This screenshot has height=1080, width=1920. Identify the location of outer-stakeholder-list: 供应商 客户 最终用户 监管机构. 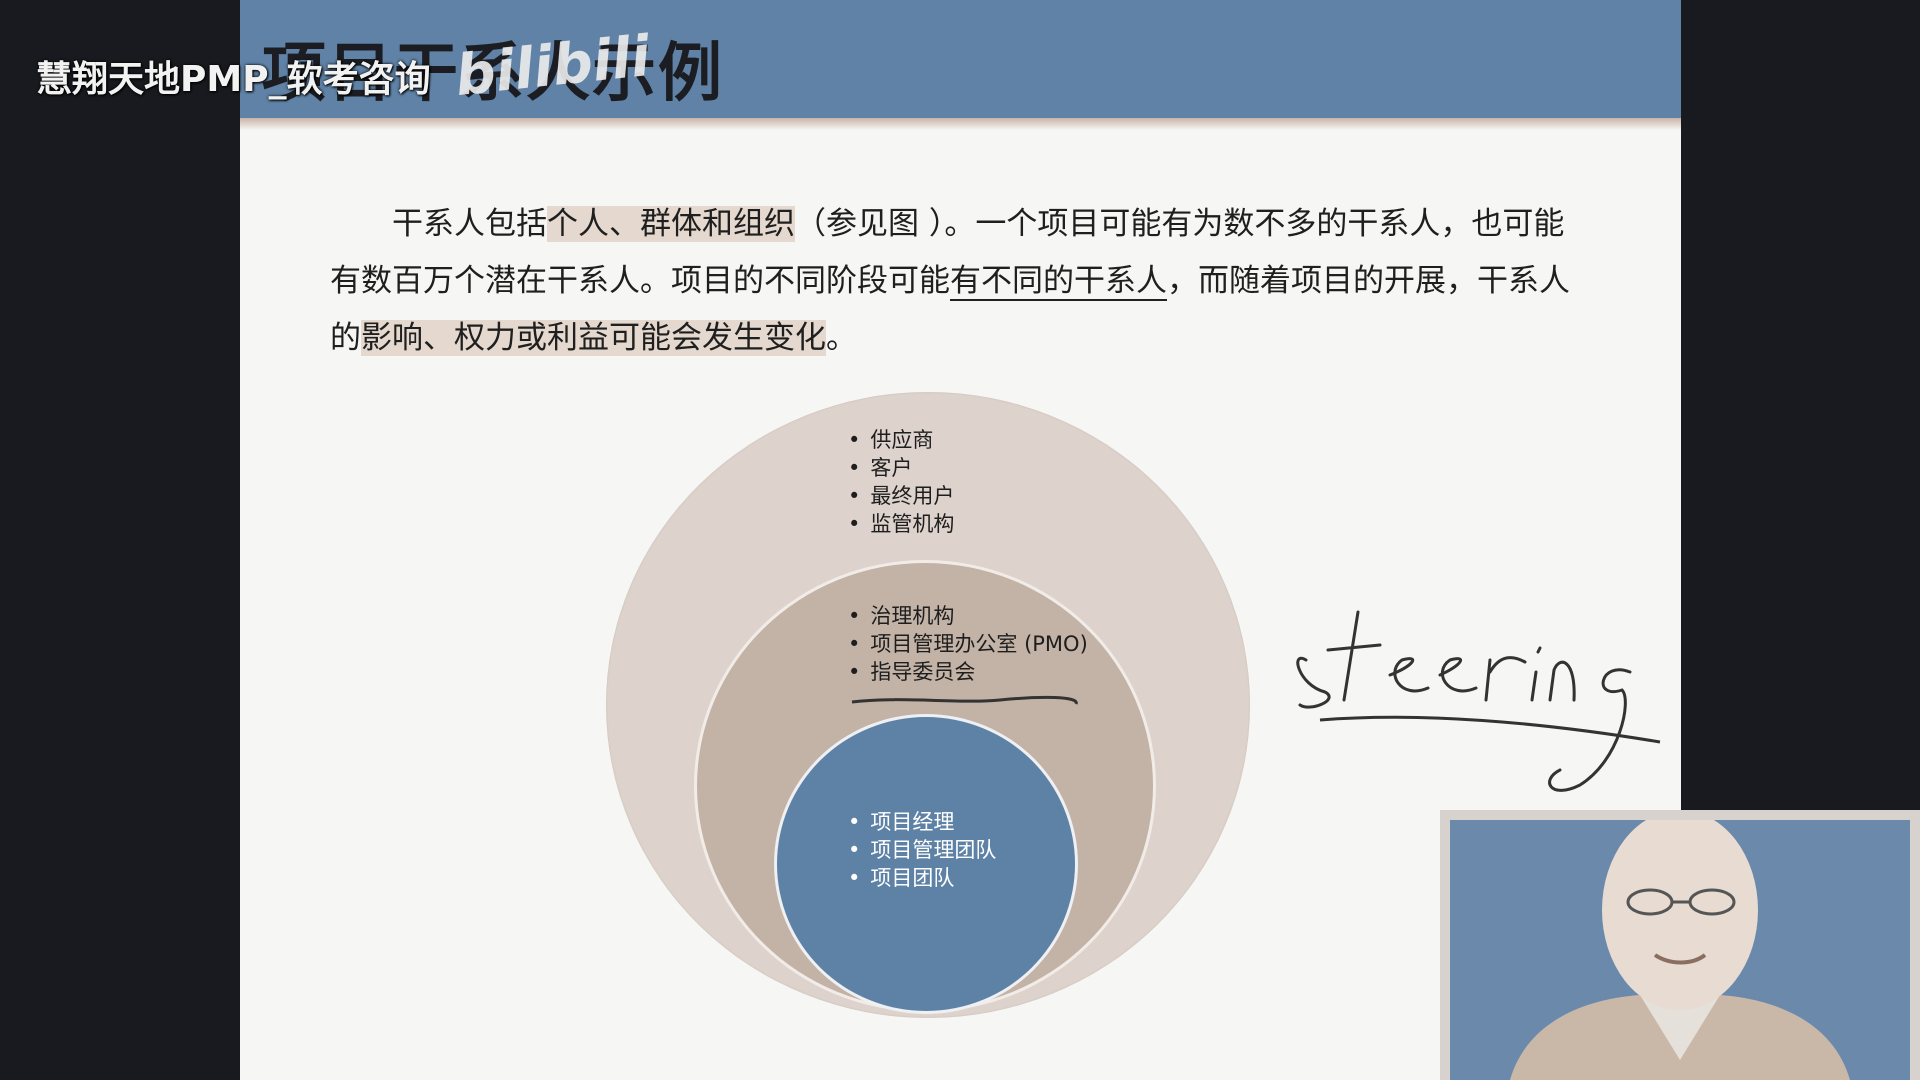
(901, 482).